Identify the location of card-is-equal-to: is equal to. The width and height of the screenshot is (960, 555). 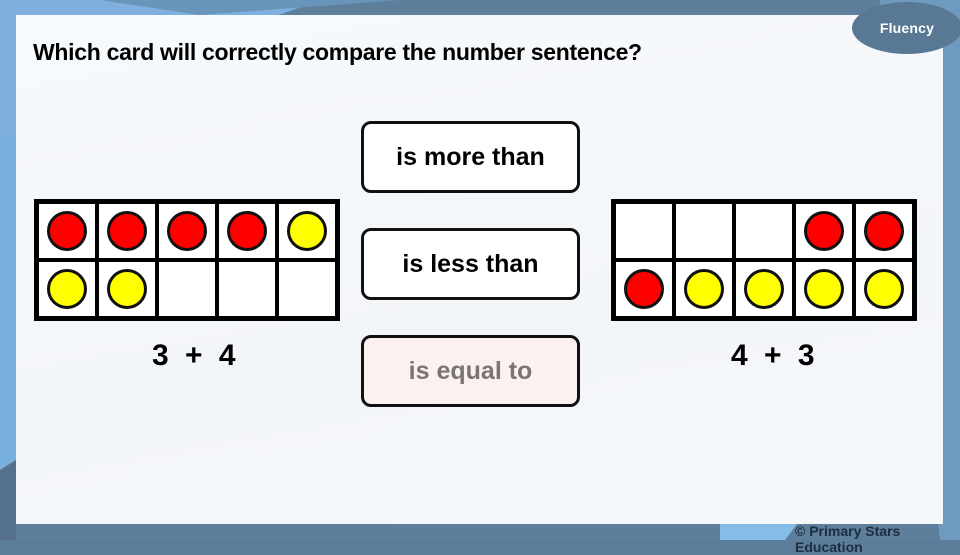
(470, 371).